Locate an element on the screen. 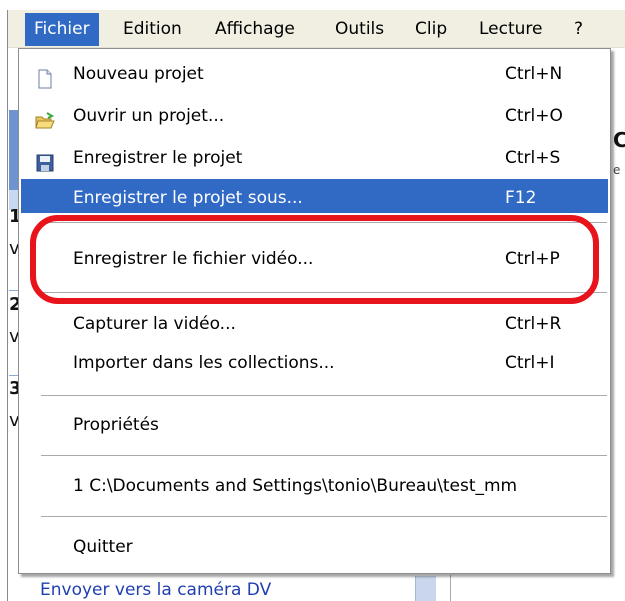  menu-item-label: Propriétés is located at coordinates (116, 425).